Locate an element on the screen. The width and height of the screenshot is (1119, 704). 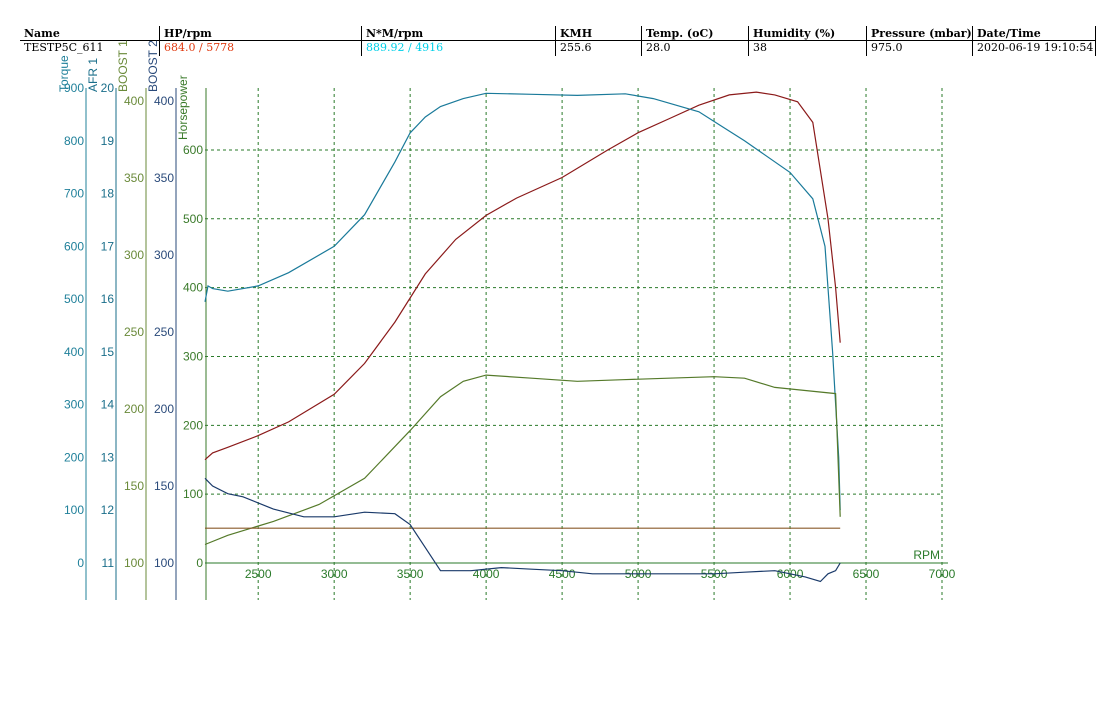
axis-tick-label: 800 is located at coordinates (74, 141).